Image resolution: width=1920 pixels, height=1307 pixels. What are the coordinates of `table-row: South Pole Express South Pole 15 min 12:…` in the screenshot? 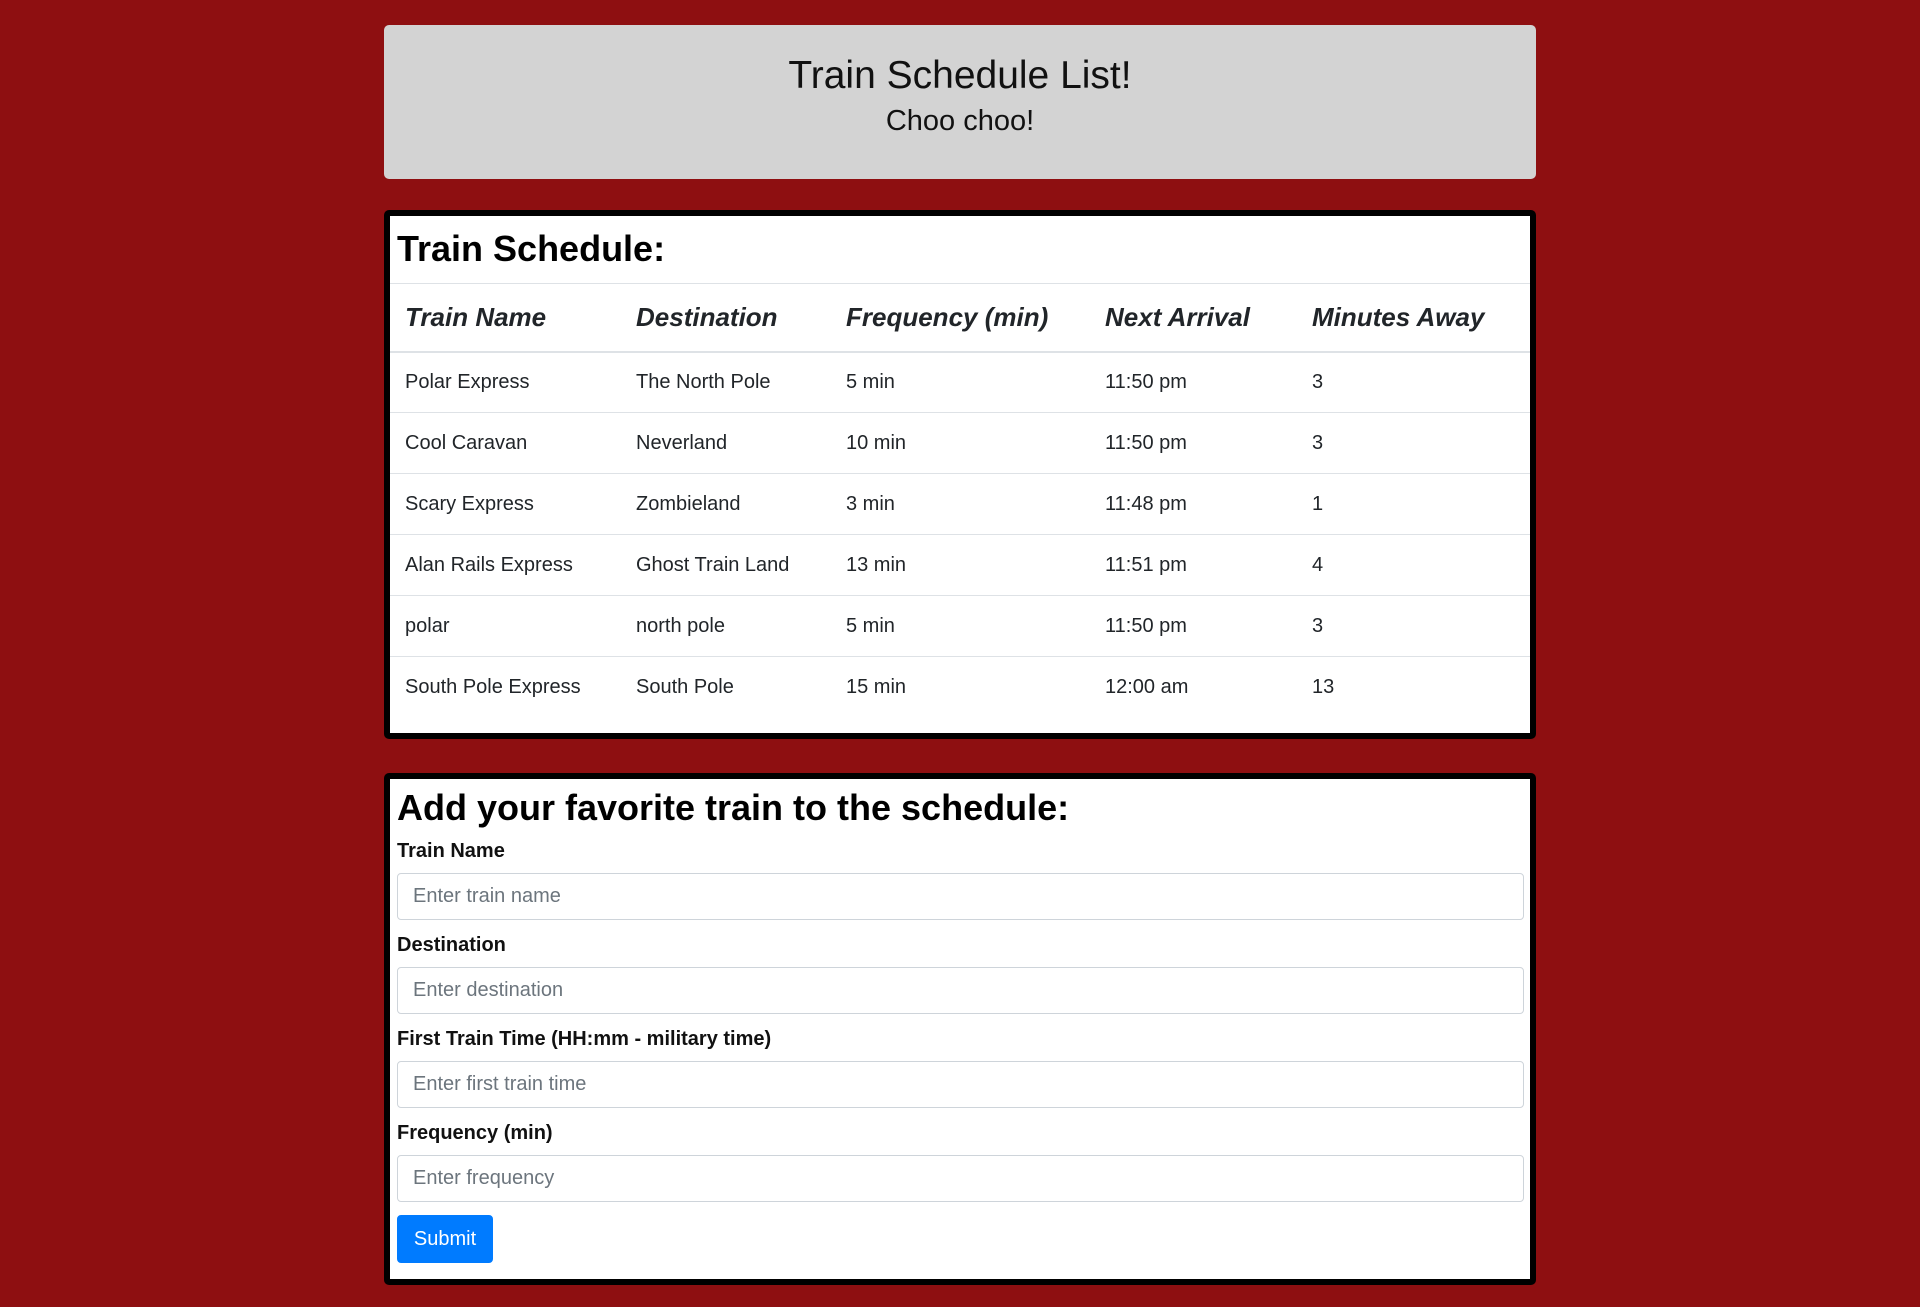 It's located at (960, 687).